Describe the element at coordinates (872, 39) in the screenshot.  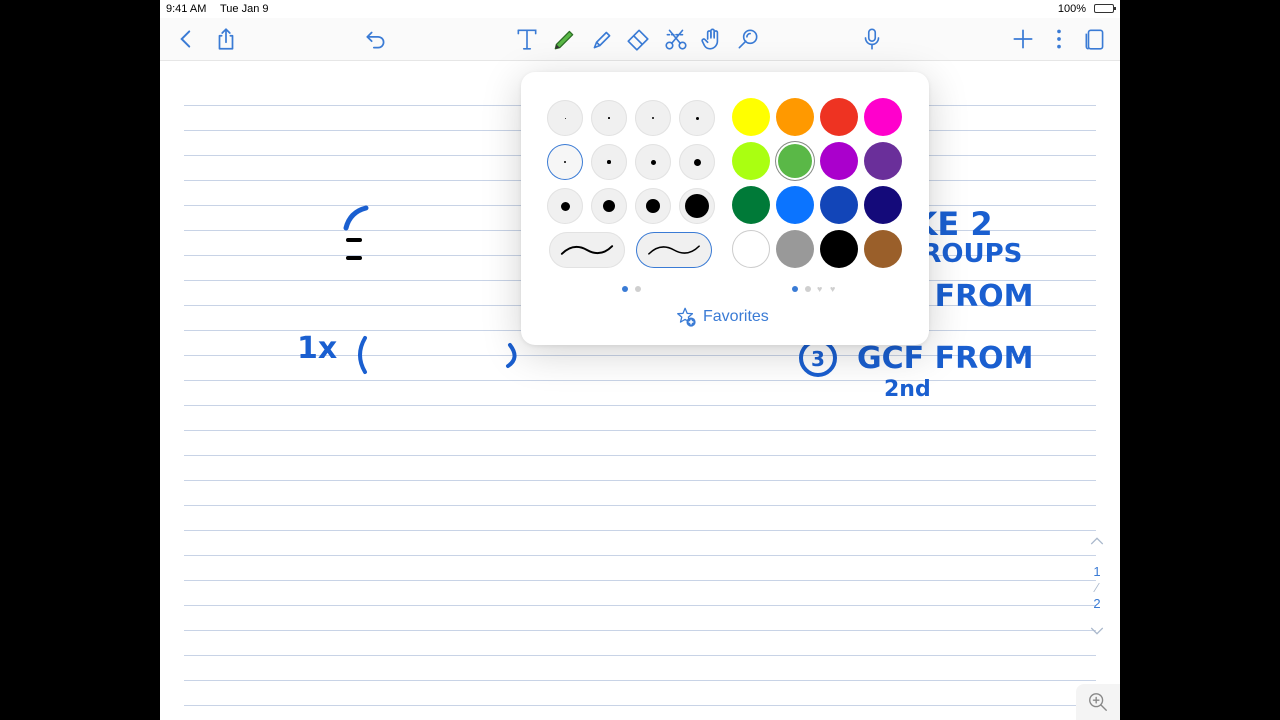
I see `microphone-icon` at that location.